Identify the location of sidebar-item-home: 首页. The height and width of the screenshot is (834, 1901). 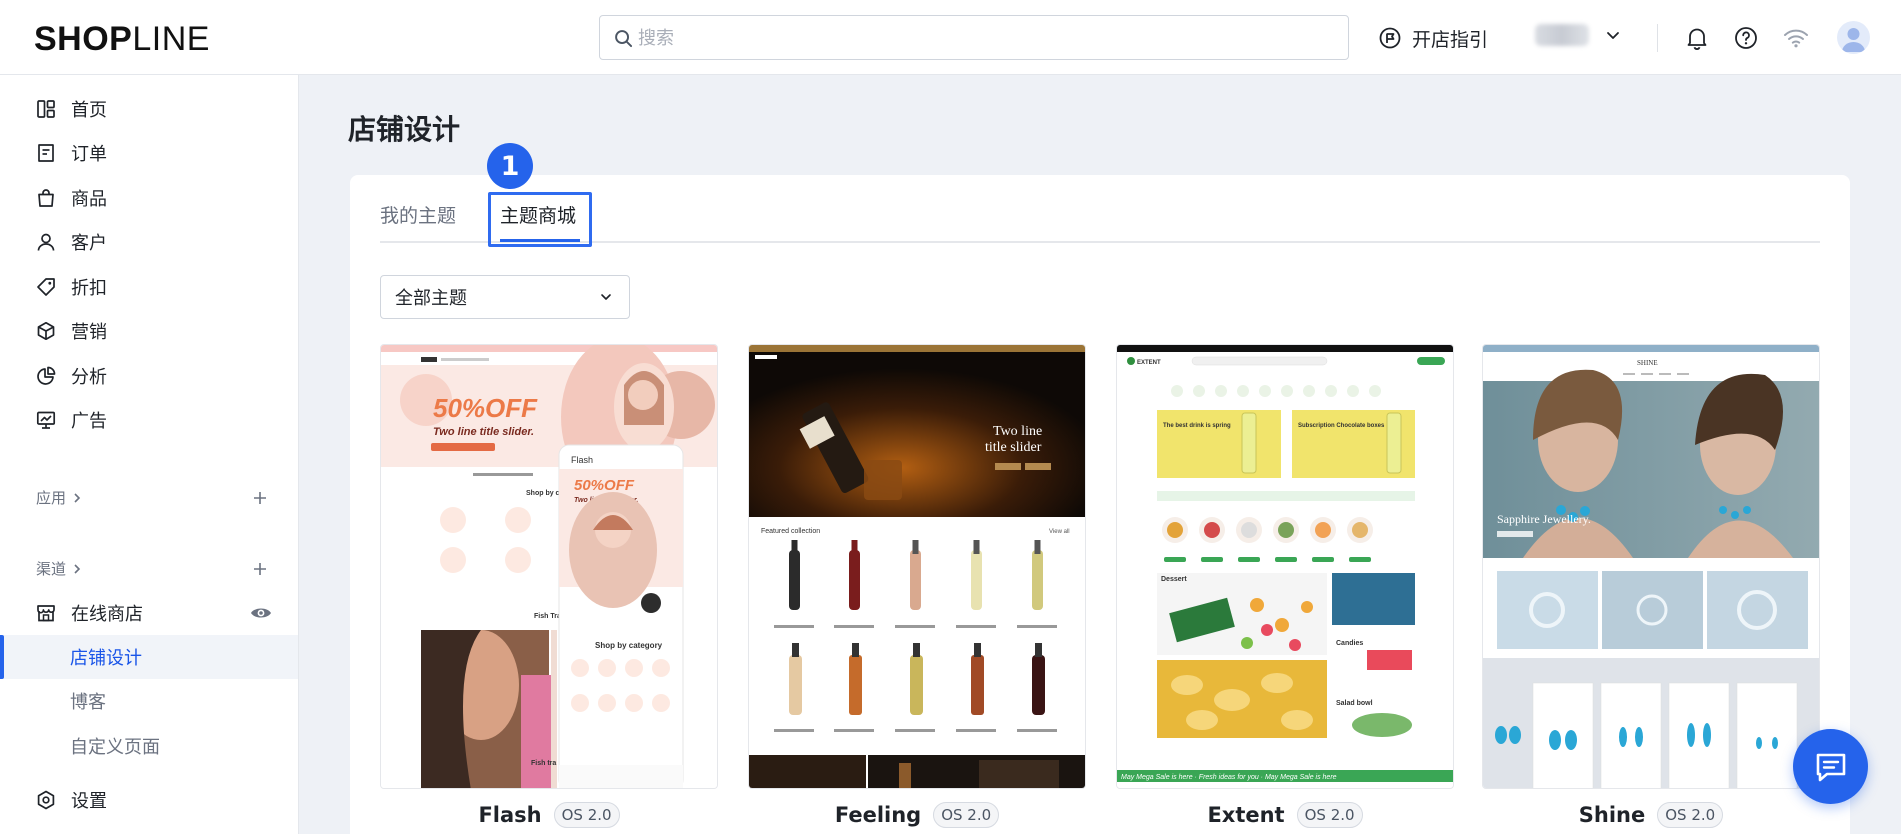
(71, 109).